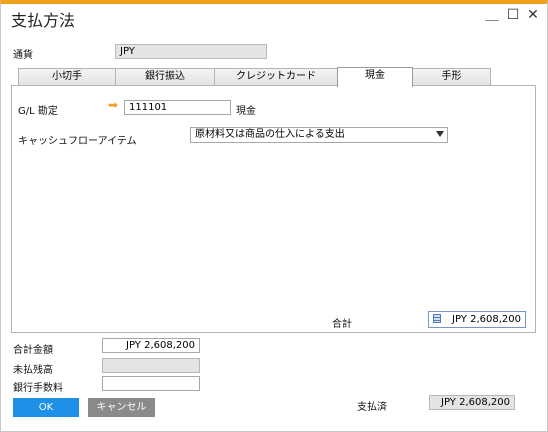 The height and width of the screenshot is (432, 548). I want to click on tab-cash: 現金, so click(375, 77).